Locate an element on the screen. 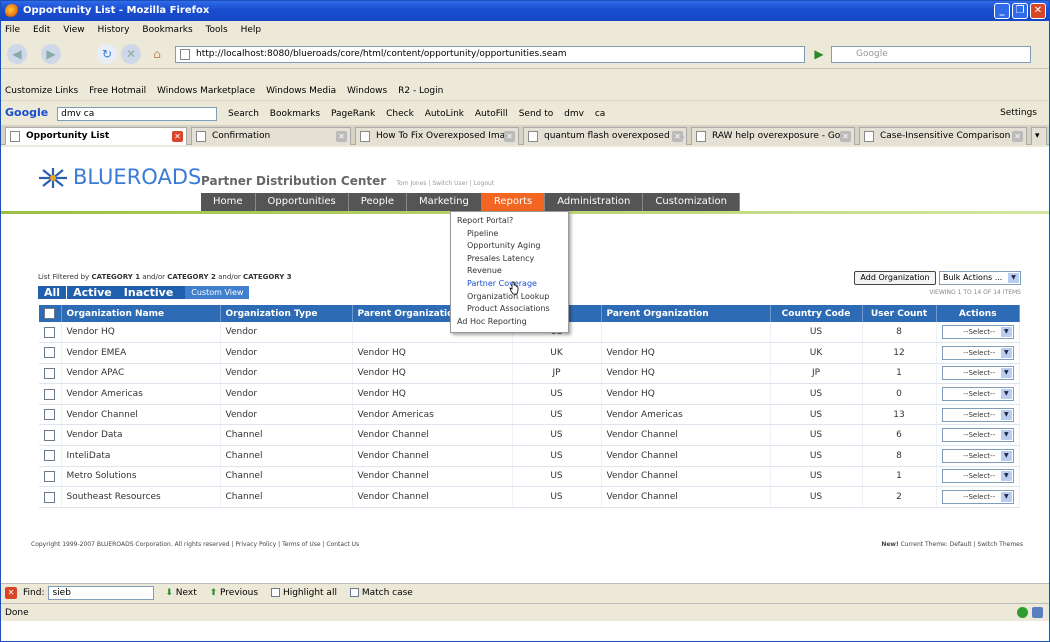 Image resolution: width=1050 pixels, height=642 pixels. col-parent-organization-2: Parent Organization is located at coordinates (686, 313).